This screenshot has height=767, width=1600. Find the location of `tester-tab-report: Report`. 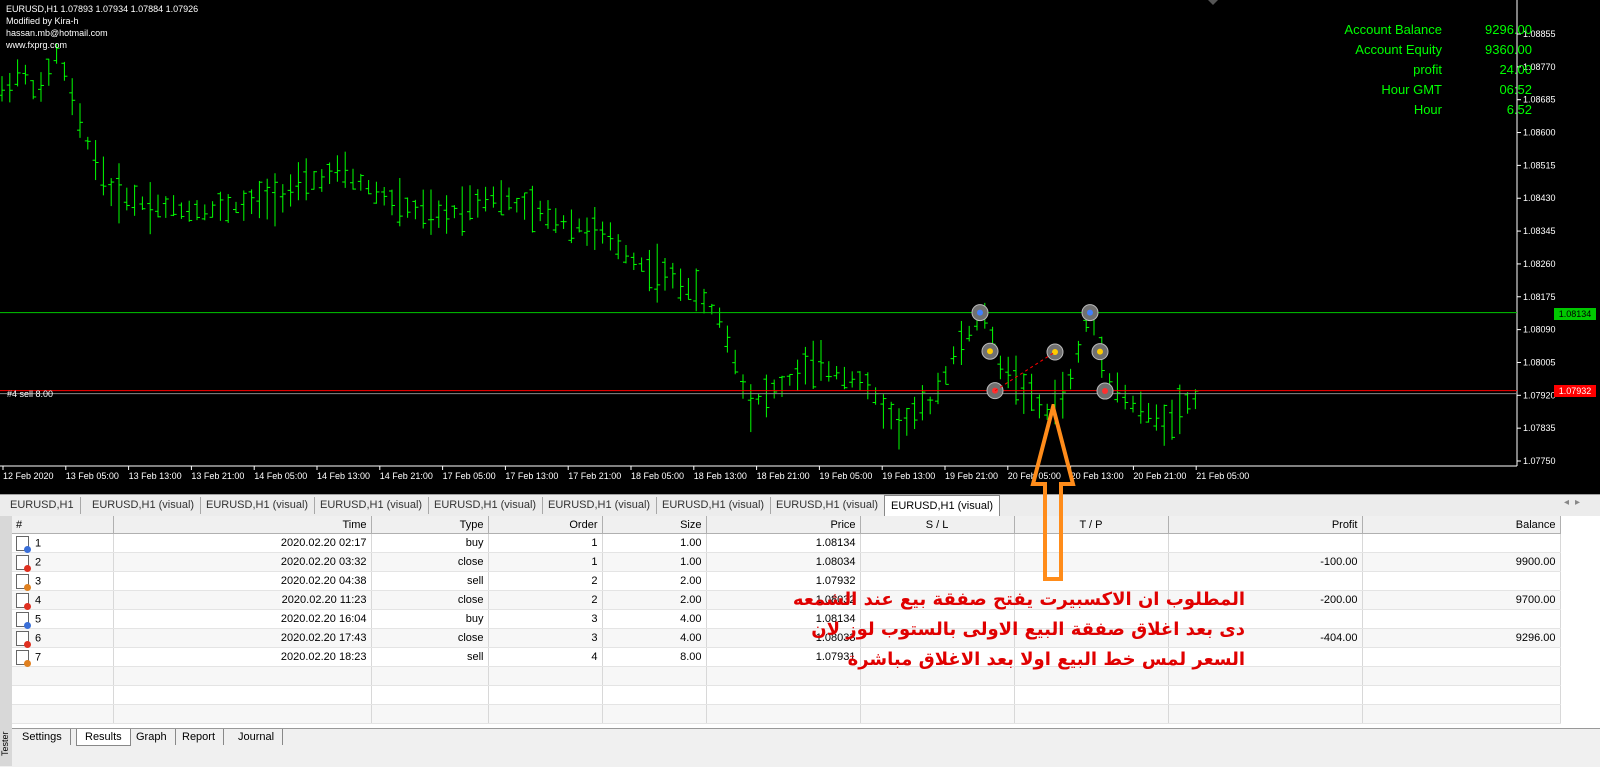

tester-tab-report: Report is located at coordinates (199, 737).